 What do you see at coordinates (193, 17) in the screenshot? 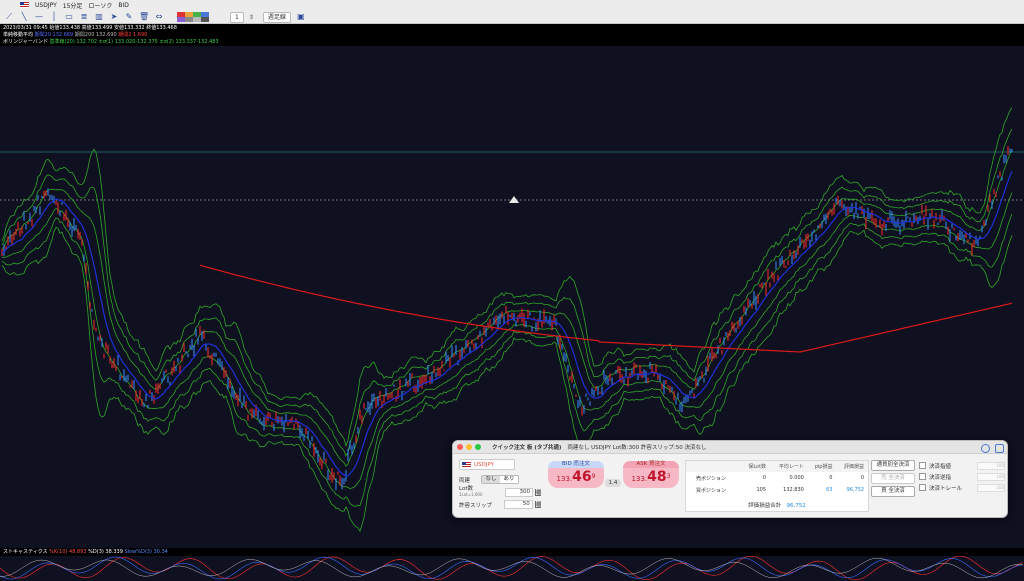
I see `color-palette` at bounding box center [193, 17].